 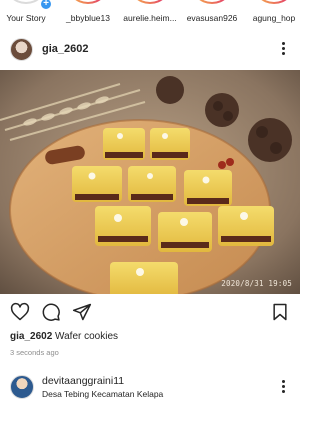 I want to click on story-item: agung_hop, so click(x=272, y=15).